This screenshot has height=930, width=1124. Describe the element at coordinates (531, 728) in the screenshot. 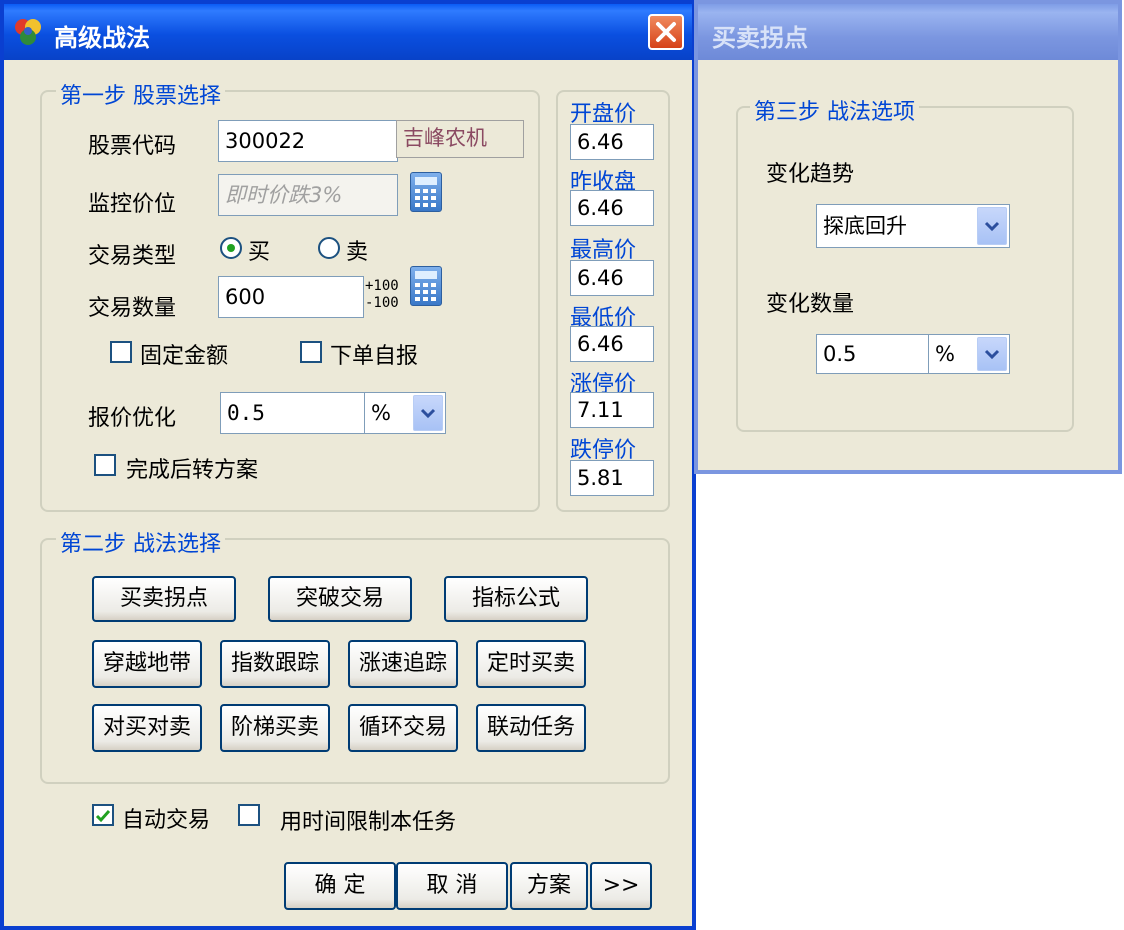

I see `strategy-button-linked-task: 联动任务` at that location.